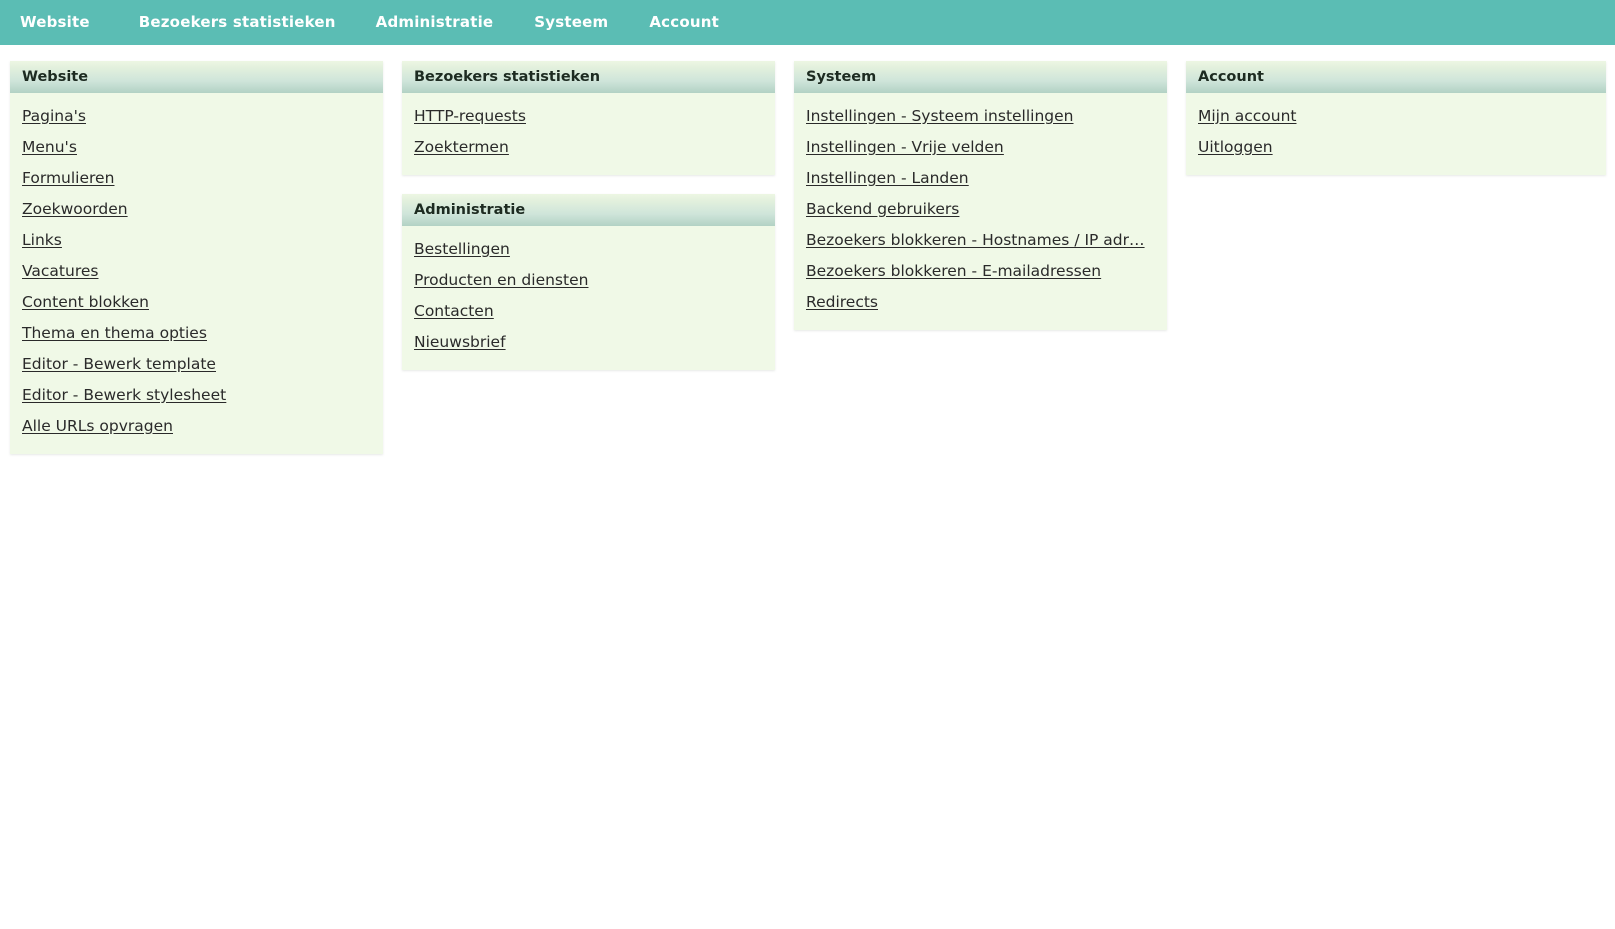  I want to click on link-label: Editor - Bewerk stylesheet, so click(124, 395).